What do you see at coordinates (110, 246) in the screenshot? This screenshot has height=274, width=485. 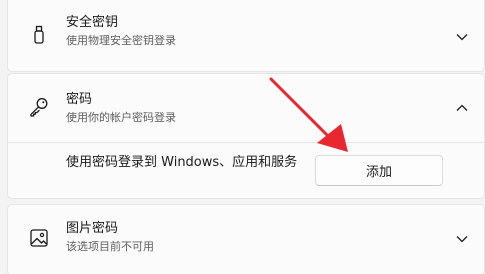 I see `picture-password-subtitle: 该选项目前不可用` at bounding box center [110, 246].